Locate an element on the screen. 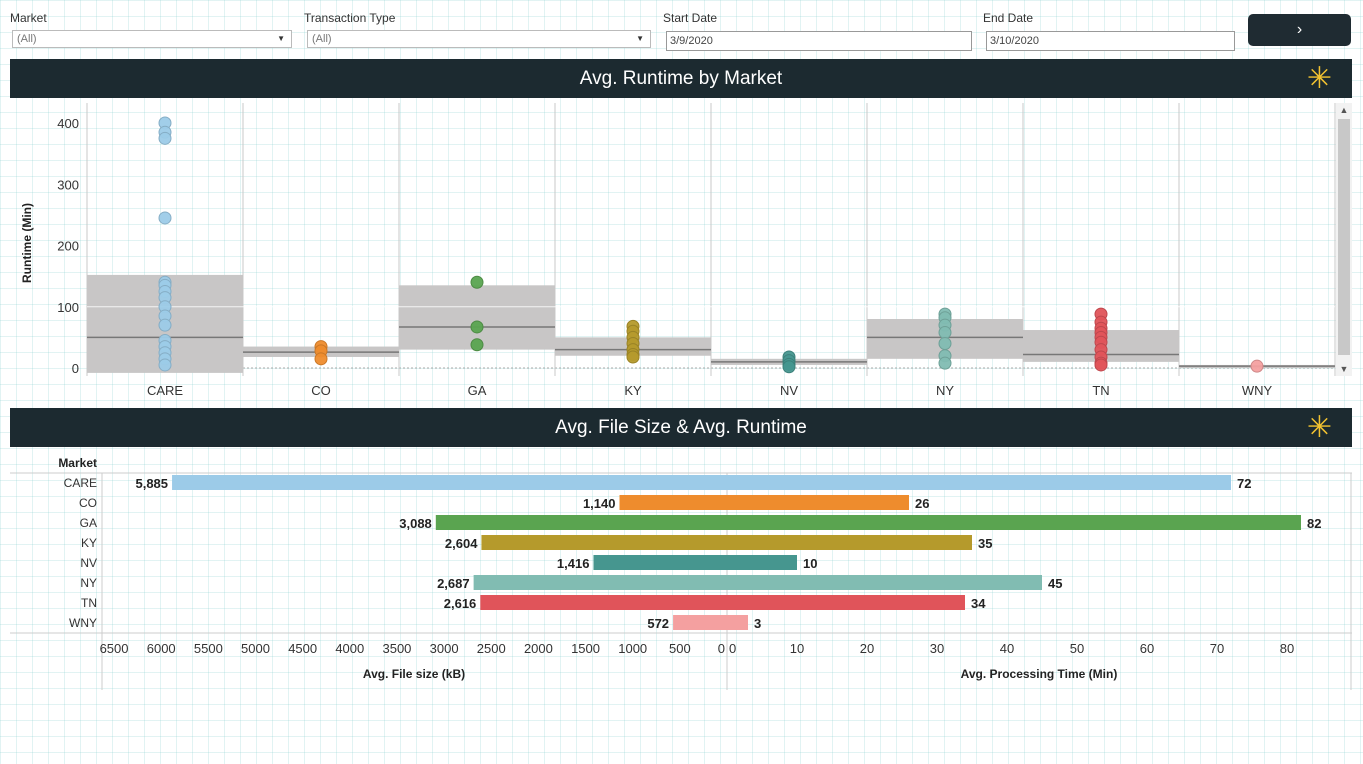 This screenshot has height=764, width=1363. scrollbar-thumb is located at coordinates (1344, 237).